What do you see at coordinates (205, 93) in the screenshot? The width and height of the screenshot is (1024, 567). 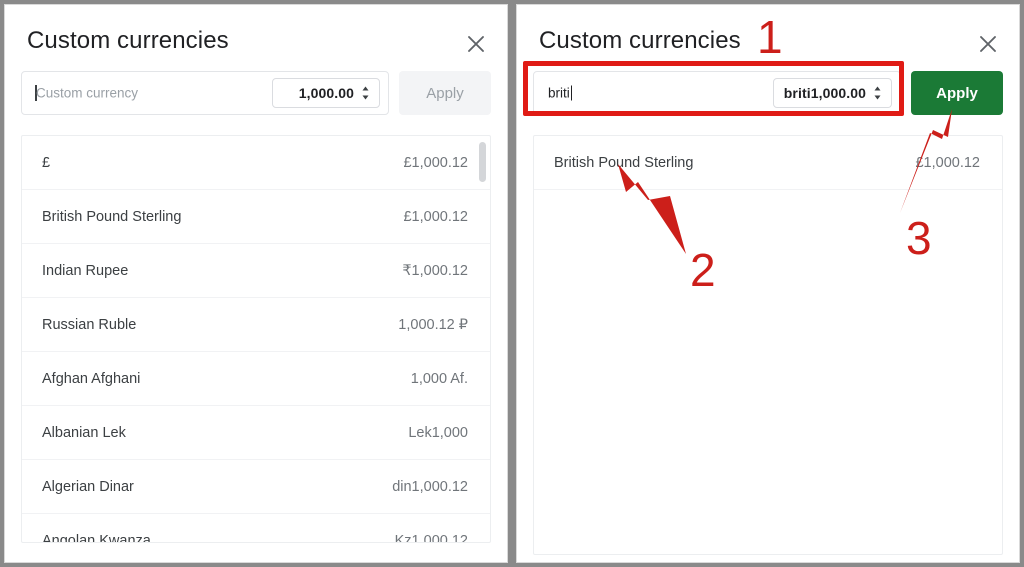 I see `custom-currency-input: Custom currency 1,000.00` at bounding box center [205, 93].